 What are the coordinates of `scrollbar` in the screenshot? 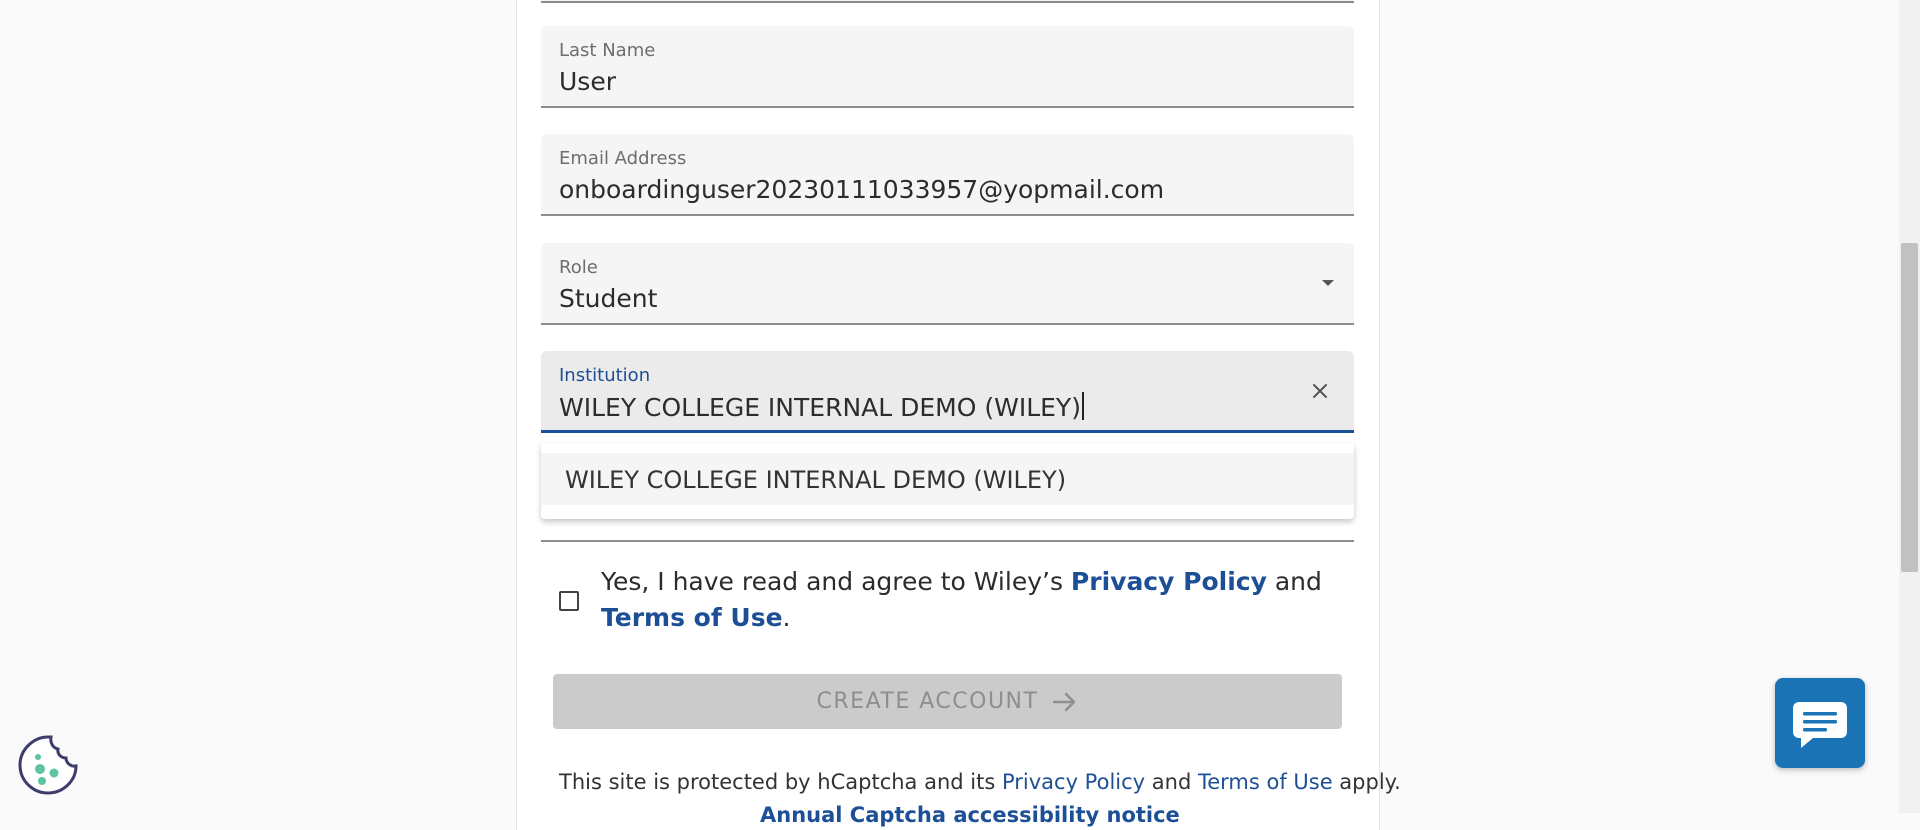 It's located at (1909, 406).